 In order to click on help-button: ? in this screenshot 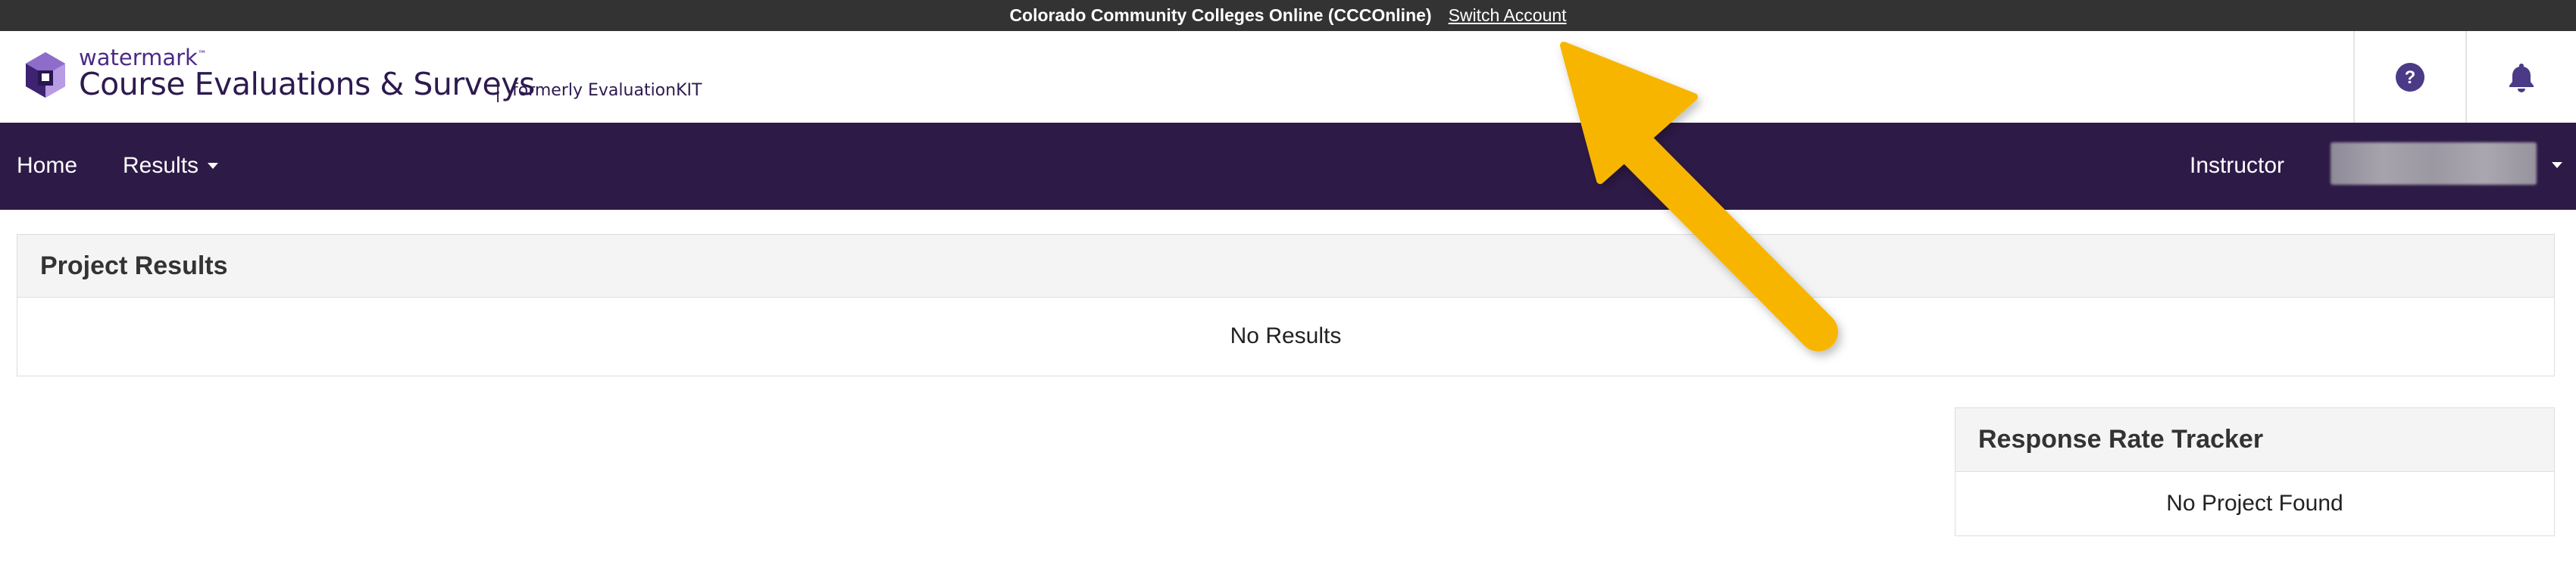, I will do `click(2410, 77)`.